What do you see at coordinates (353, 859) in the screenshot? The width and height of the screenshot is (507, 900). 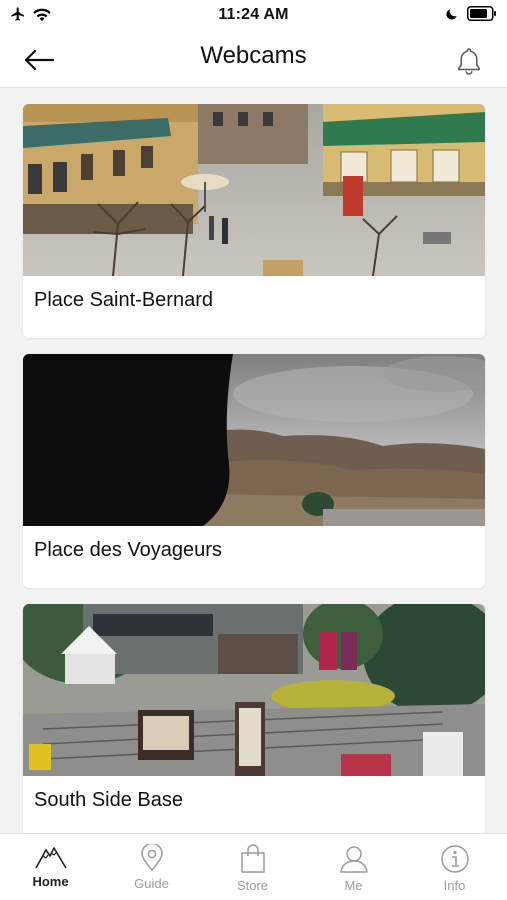 I see `user-icon` at bounding box center [353, 859].